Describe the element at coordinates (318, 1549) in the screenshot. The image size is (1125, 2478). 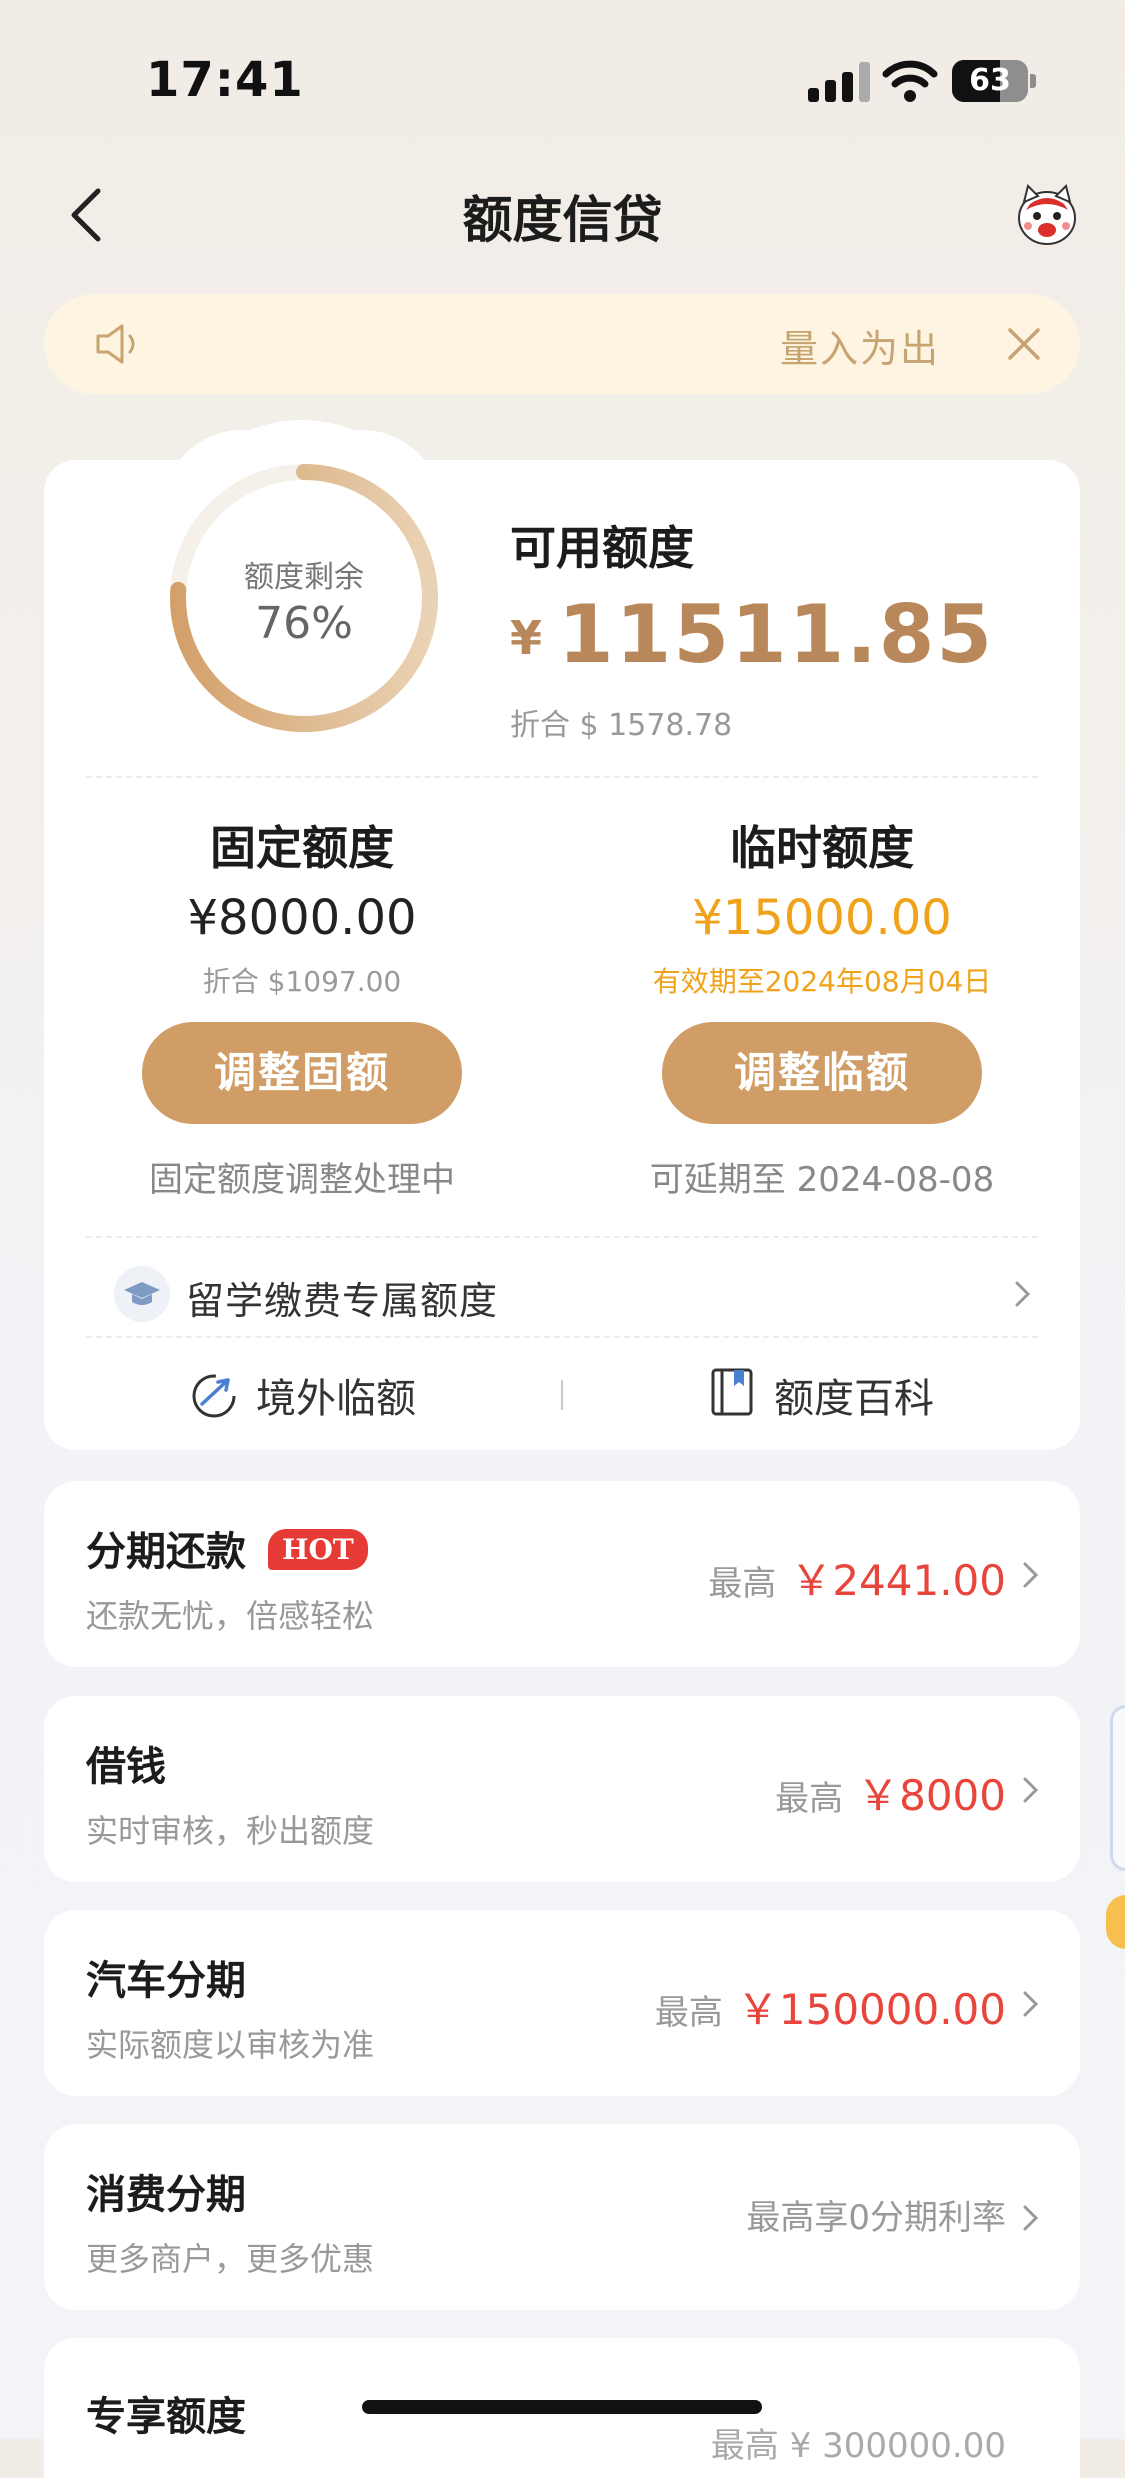
I see `hot-badge: HOT` at that location.